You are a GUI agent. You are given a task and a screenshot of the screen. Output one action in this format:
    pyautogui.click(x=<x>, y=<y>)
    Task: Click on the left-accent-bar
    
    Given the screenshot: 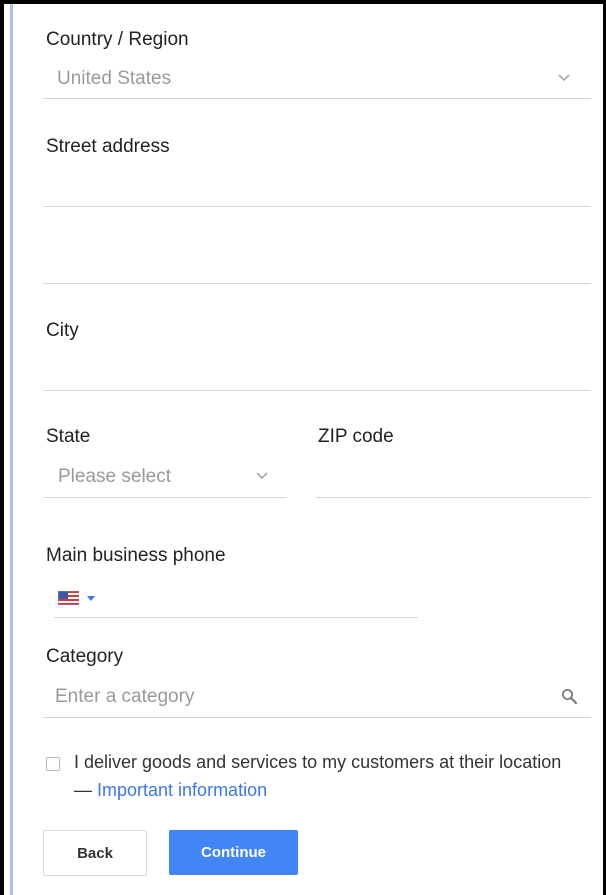 What is the action you would take?
    pyautogui.click(x=11, y=449)
    